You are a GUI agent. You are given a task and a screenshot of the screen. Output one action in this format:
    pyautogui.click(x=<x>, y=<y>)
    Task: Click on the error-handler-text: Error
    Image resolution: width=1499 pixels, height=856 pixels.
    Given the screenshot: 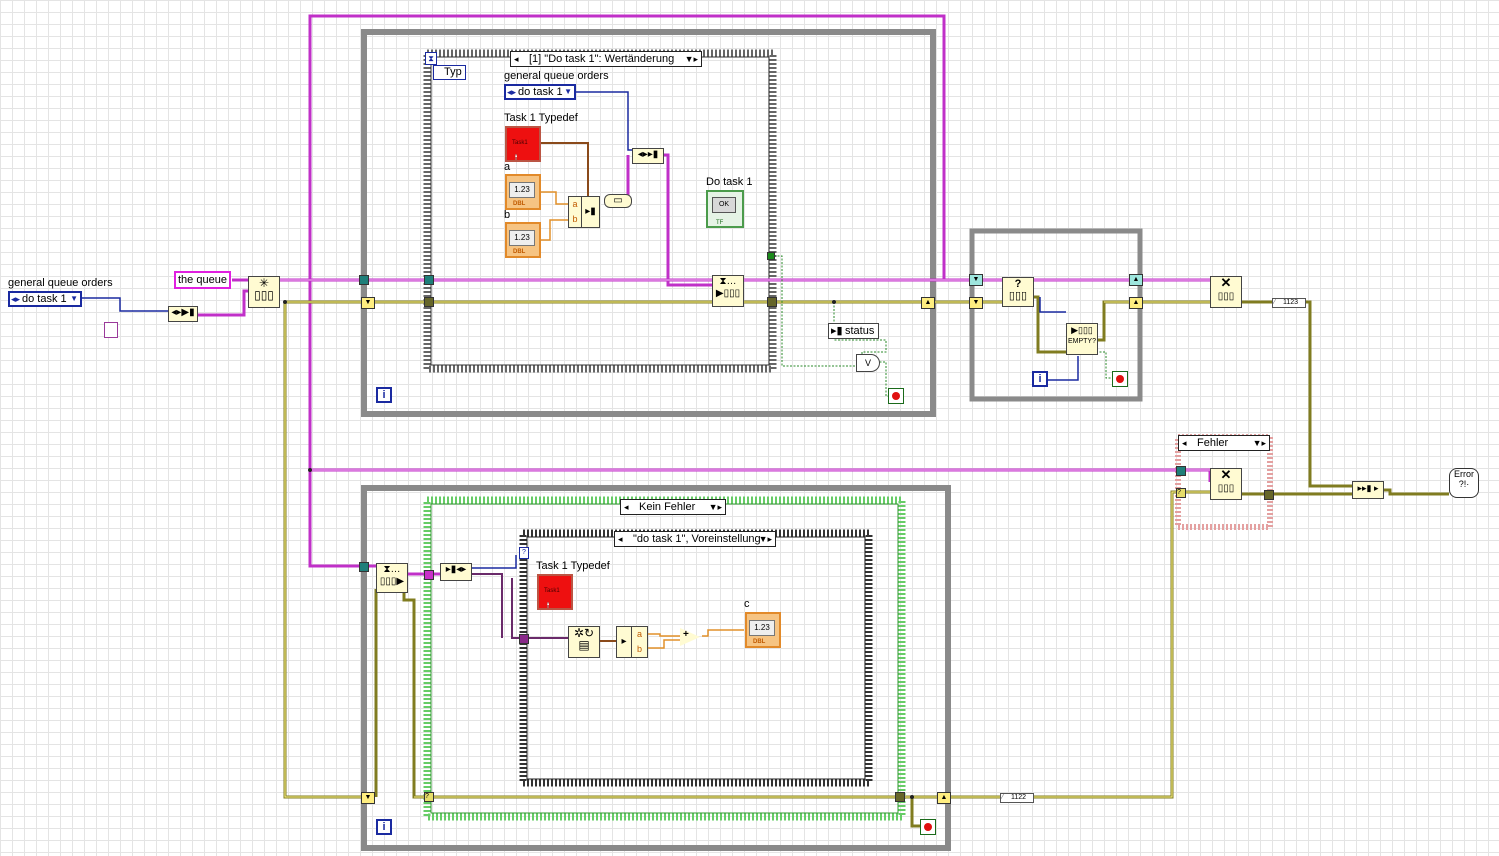 What is the action you would take?
    pyautogui.click(x=1464, y=474)
    